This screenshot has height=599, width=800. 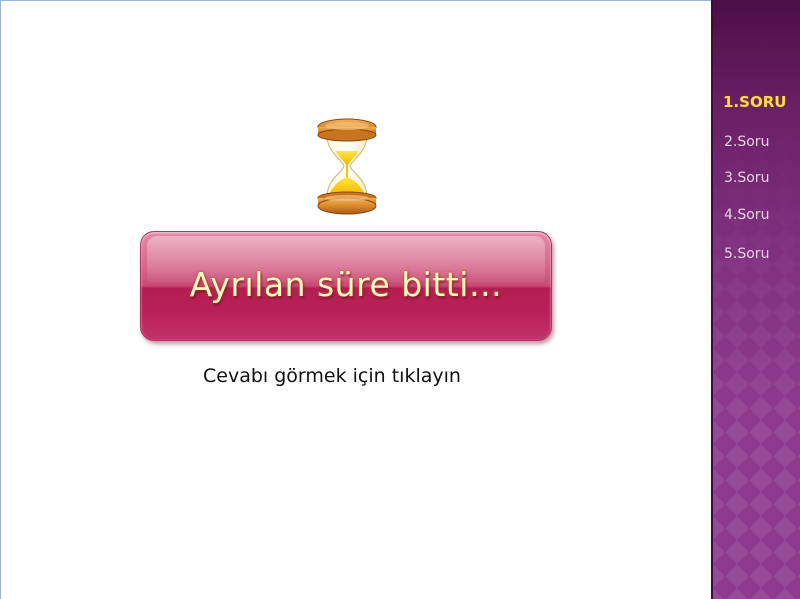 I want to click on question-sidebar: 1.SORU 2.Soru 3.Soru 4.Soru 5.Soru, so click(x=755, y=299).